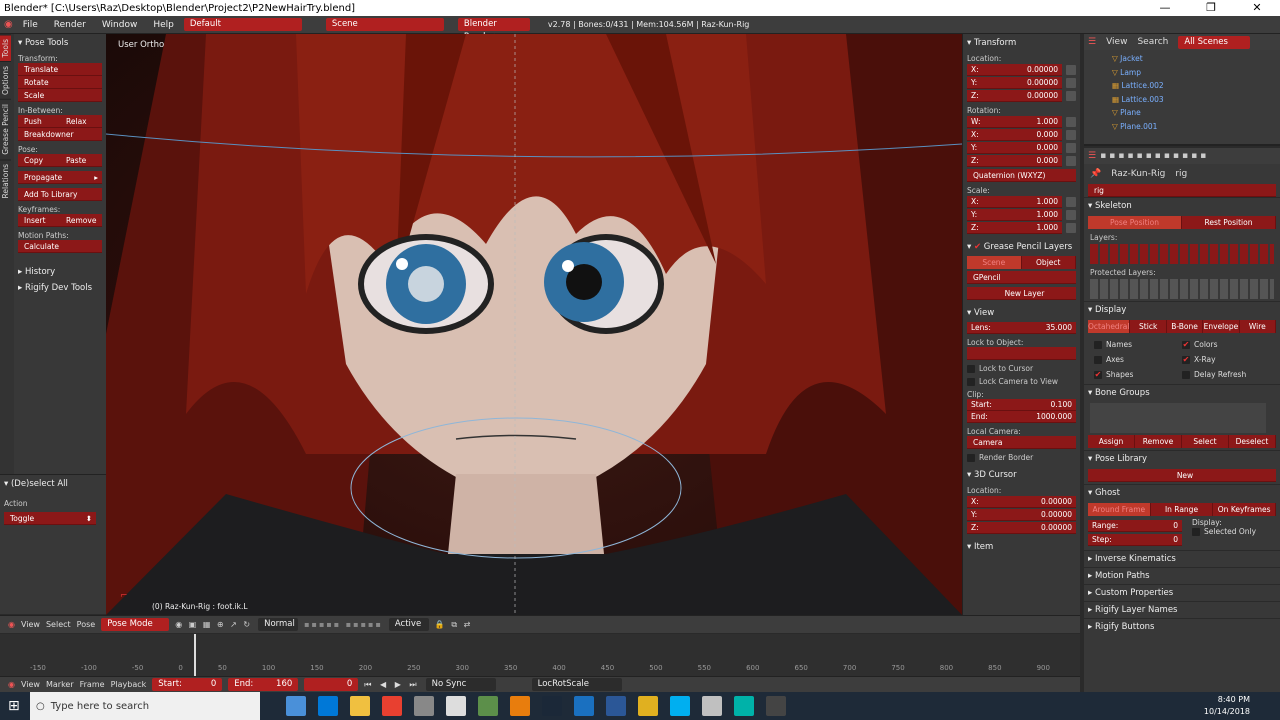  I want to click on insert-keyframe-button: Insert, so click(39, 220).